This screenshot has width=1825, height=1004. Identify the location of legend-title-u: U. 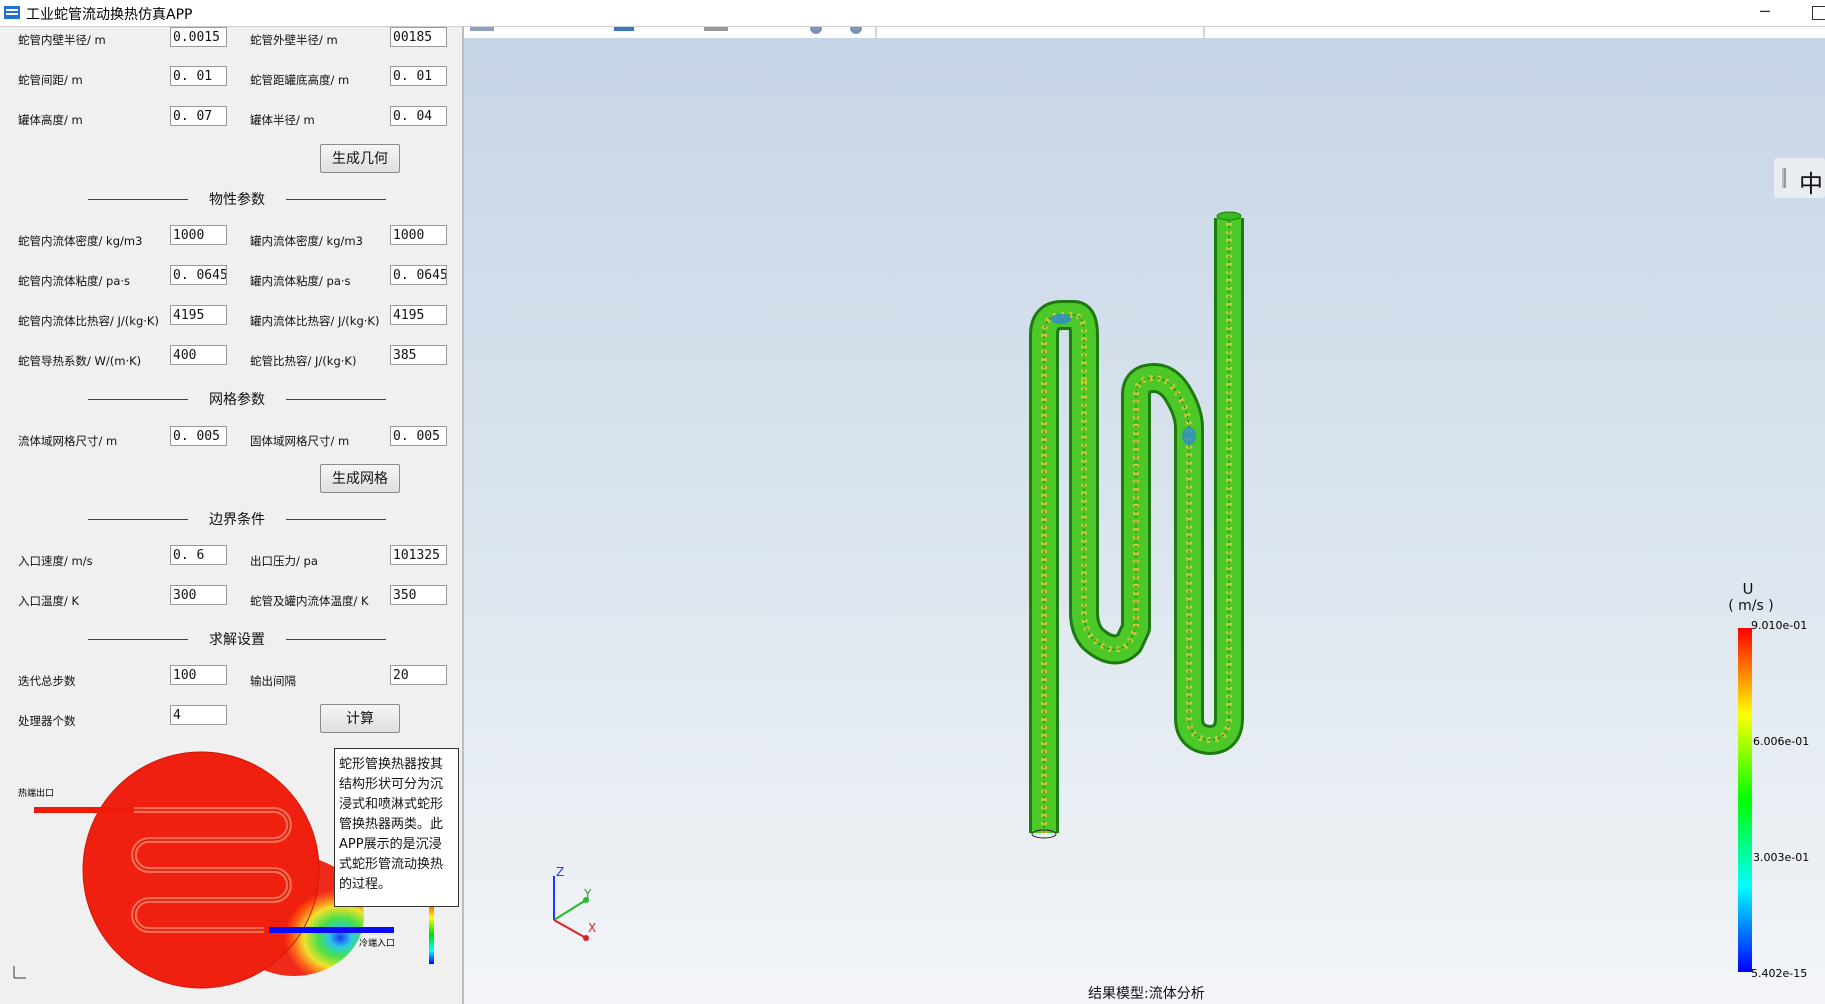
(1748, 589).